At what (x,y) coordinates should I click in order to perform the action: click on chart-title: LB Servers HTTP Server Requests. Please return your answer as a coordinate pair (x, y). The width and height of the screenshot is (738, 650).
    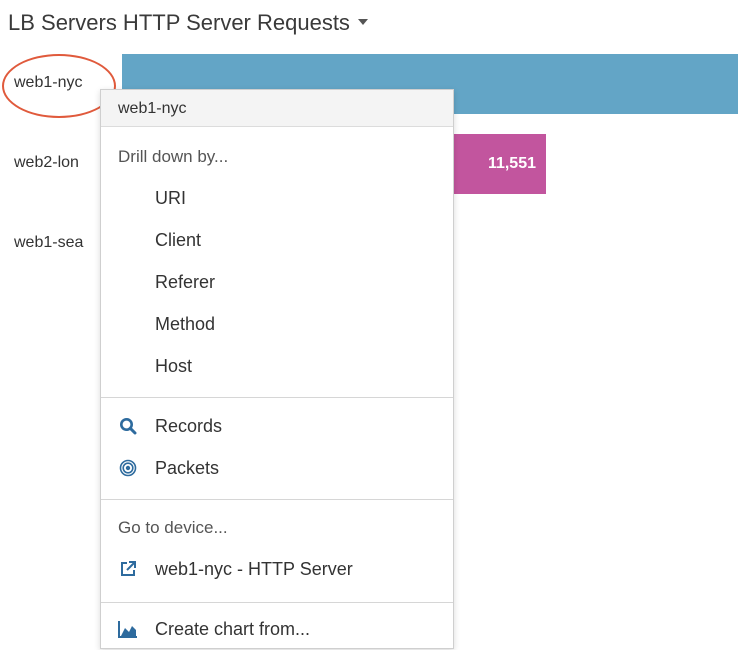
    Looking at the image, I should click on (188, 23).